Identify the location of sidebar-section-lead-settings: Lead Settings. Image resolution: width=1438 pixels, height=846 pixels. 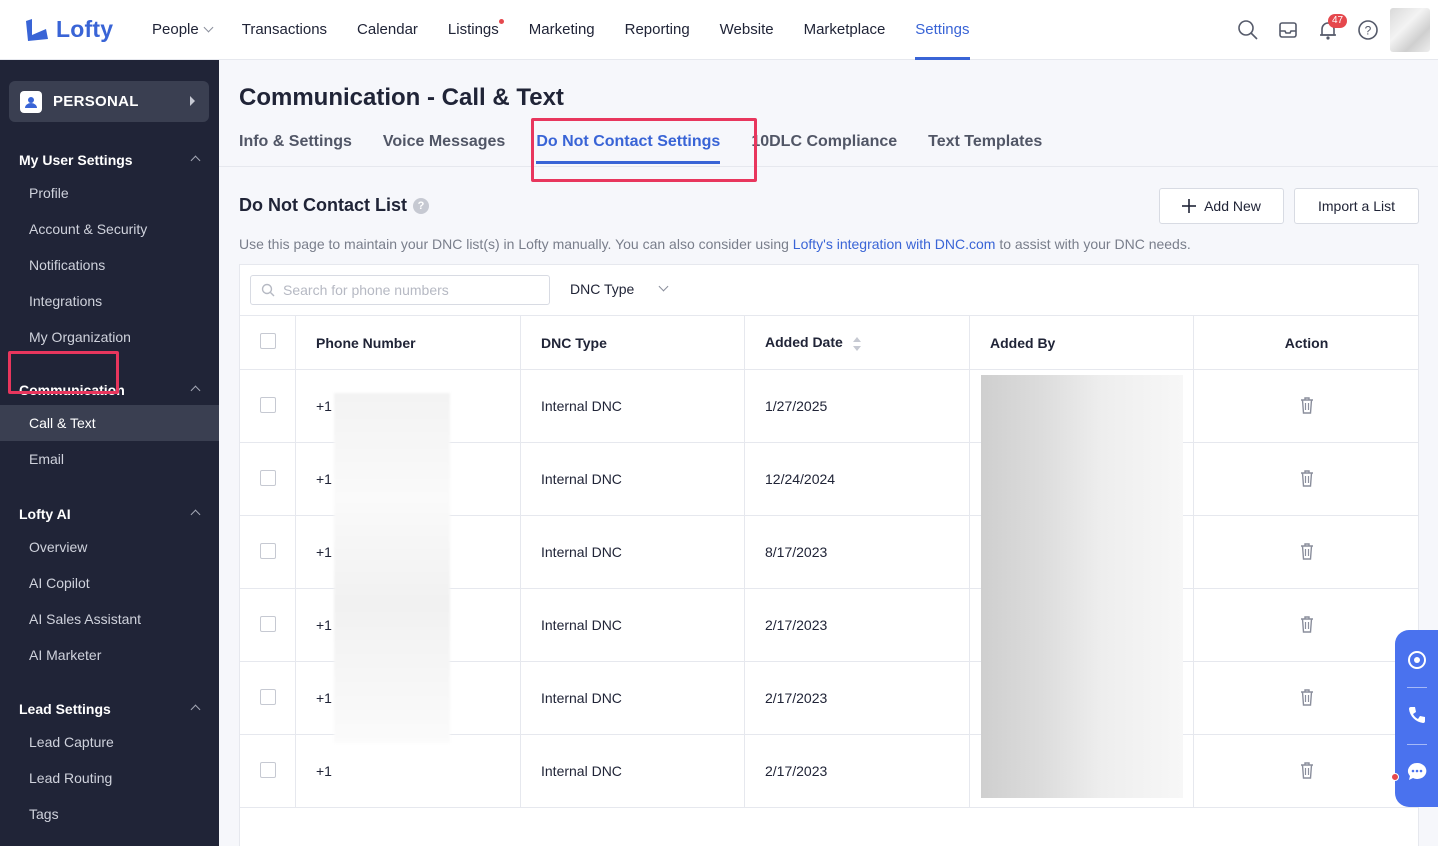
(111, 709).